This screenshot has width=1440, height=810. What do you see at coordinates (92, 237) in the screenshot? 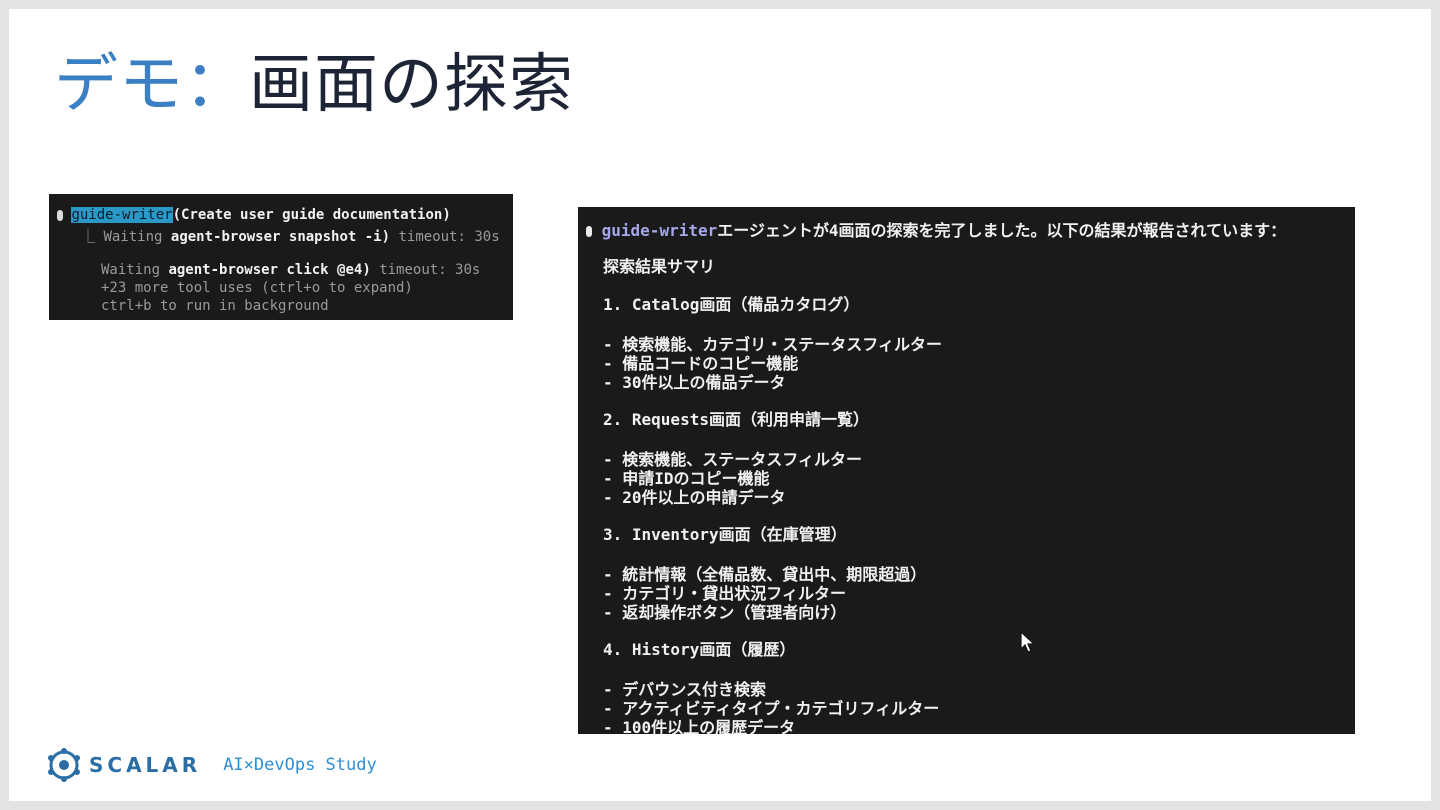
I see `tree-branch-icon: ⎿` at bounding box center [92, 237].